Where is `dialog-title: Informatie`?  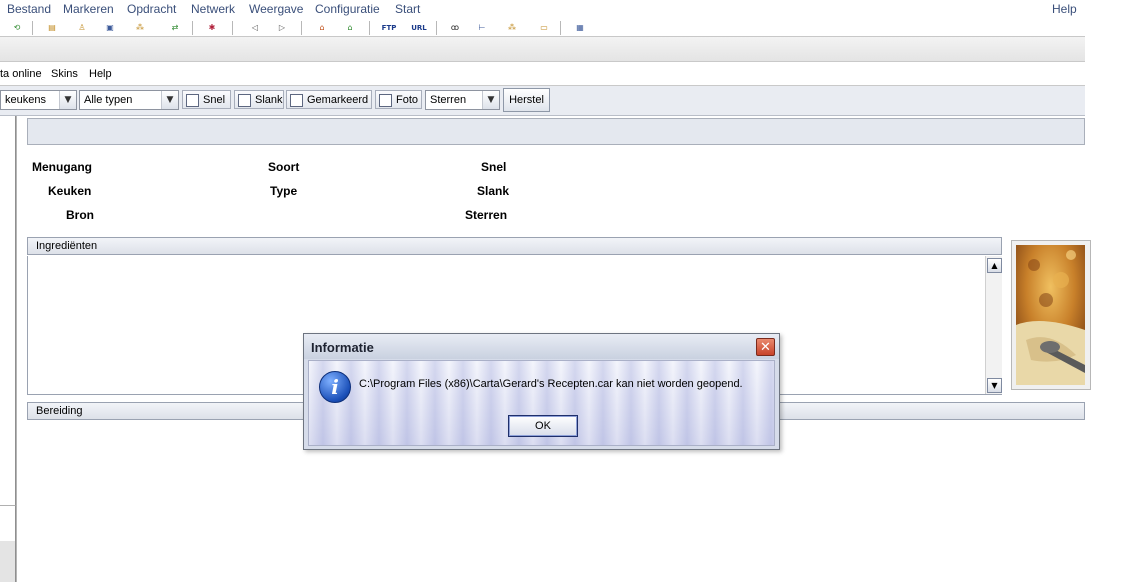 dialog-title: Informatie is located at coordinates (342, 347).